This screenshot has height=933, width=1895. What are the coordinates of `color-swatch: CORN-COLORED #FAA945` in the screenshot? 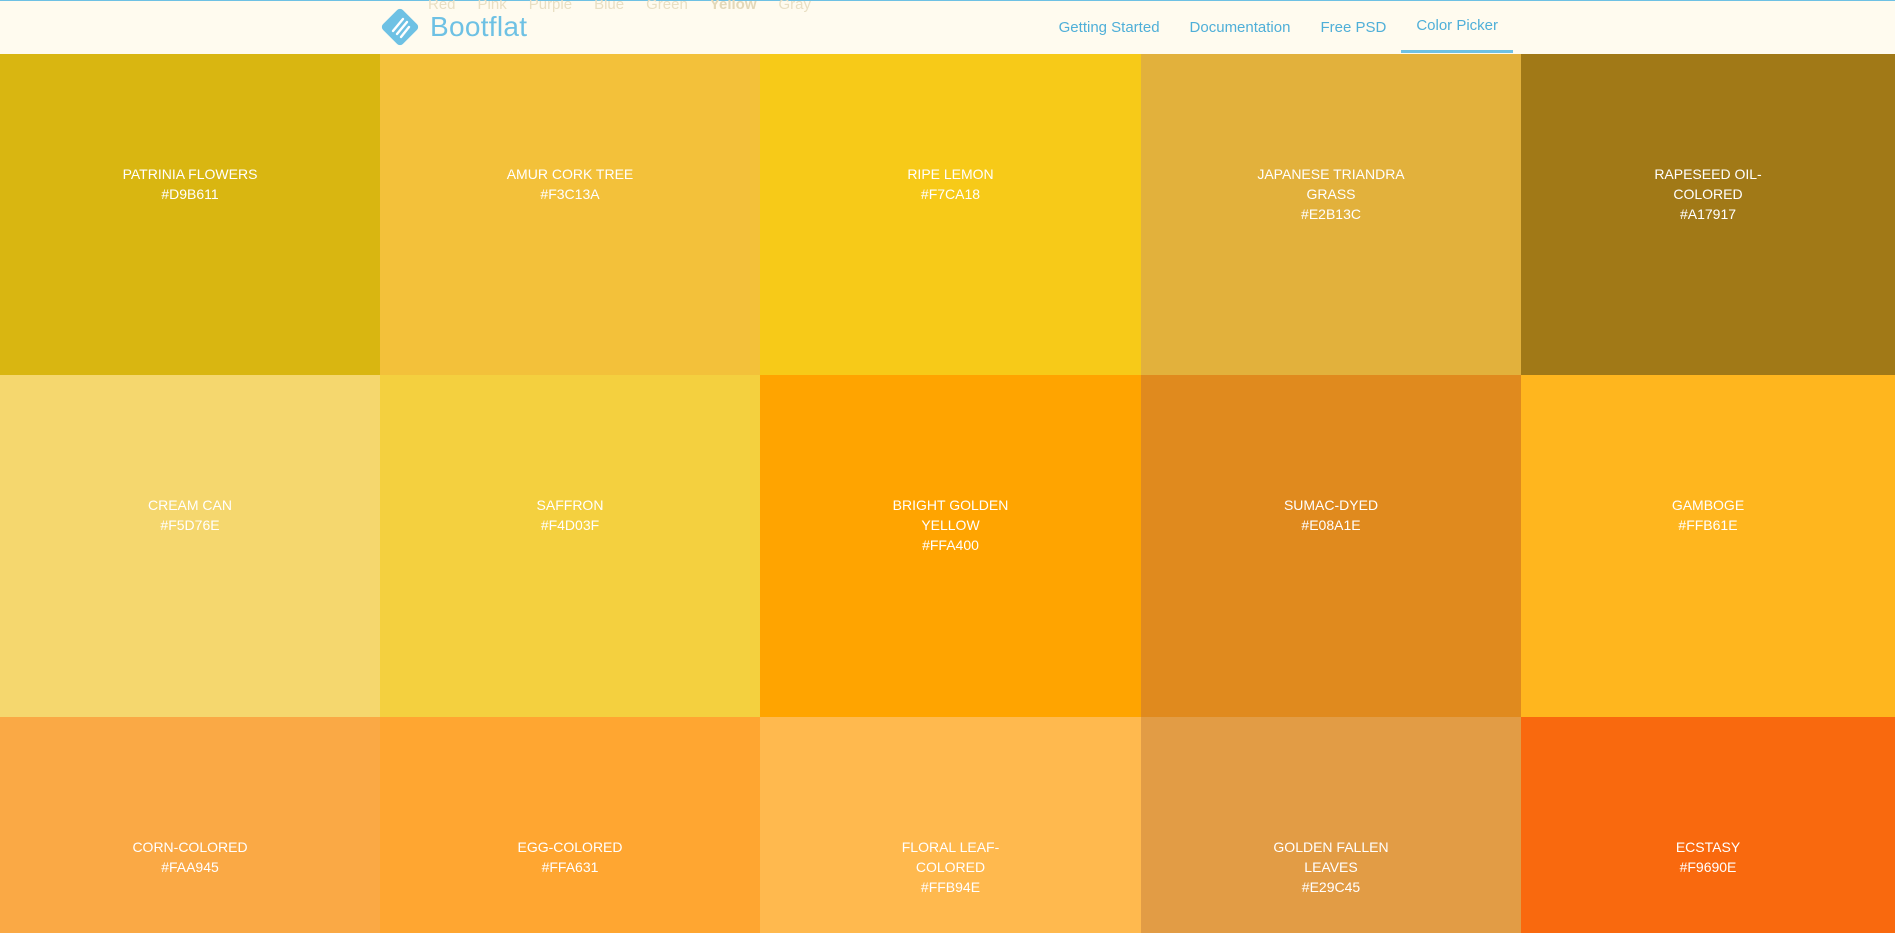 It's located at (190, 825).